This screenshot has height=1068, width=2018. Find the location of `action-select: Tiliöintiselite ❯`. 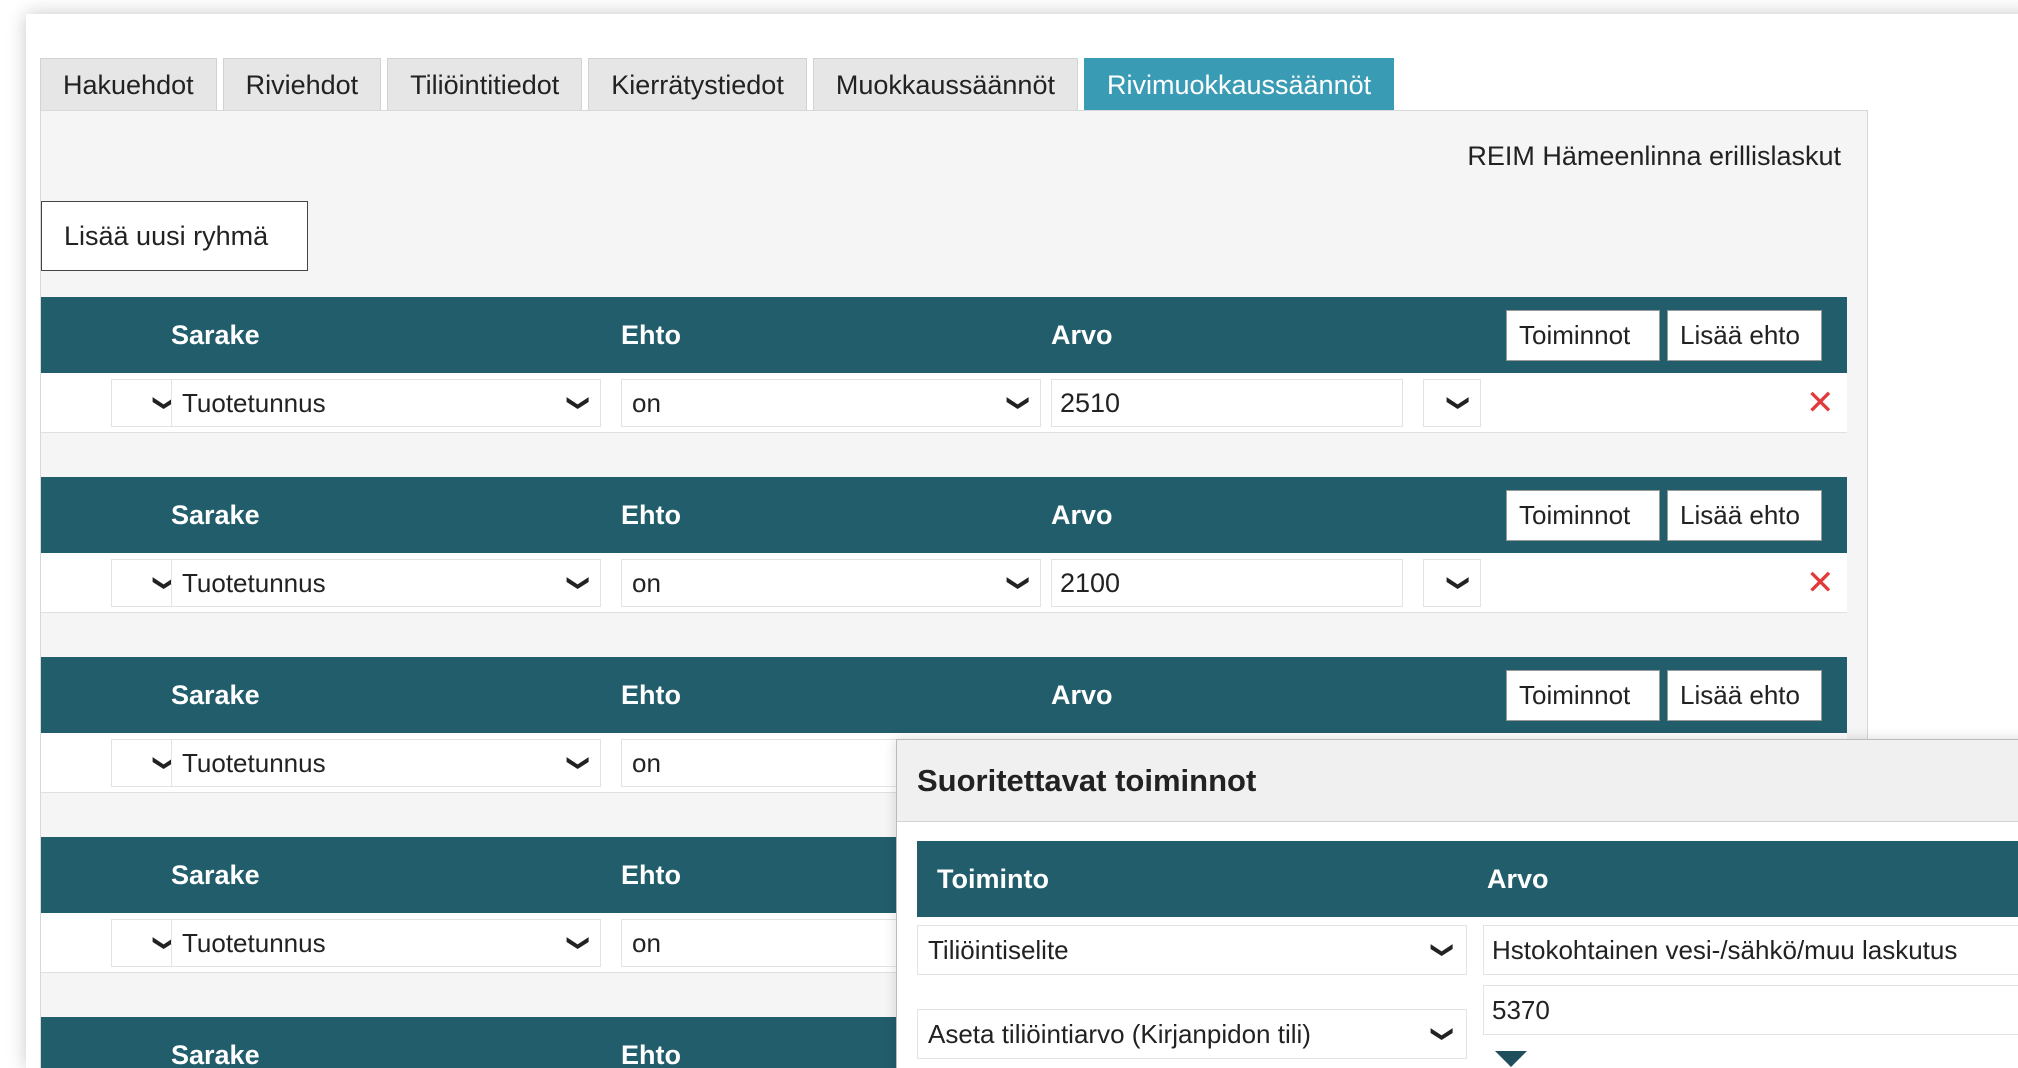

action-select: Tiliöintiselite ❯ is located at coordinates (1192, 950).